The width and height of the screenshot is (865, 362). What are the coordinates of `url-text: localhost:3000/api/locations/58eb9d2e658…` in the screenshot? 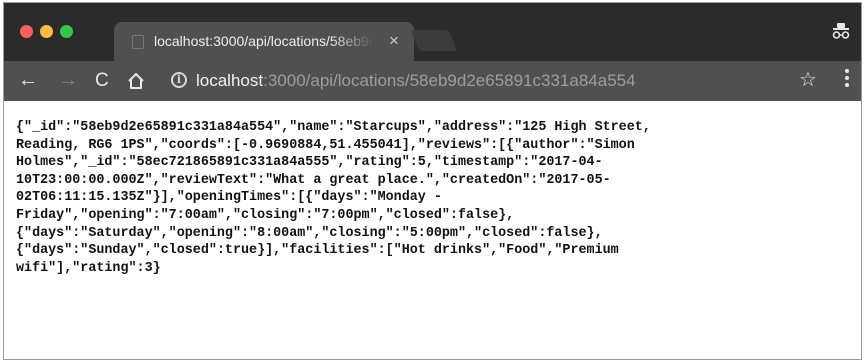 It's located at (416, 81).